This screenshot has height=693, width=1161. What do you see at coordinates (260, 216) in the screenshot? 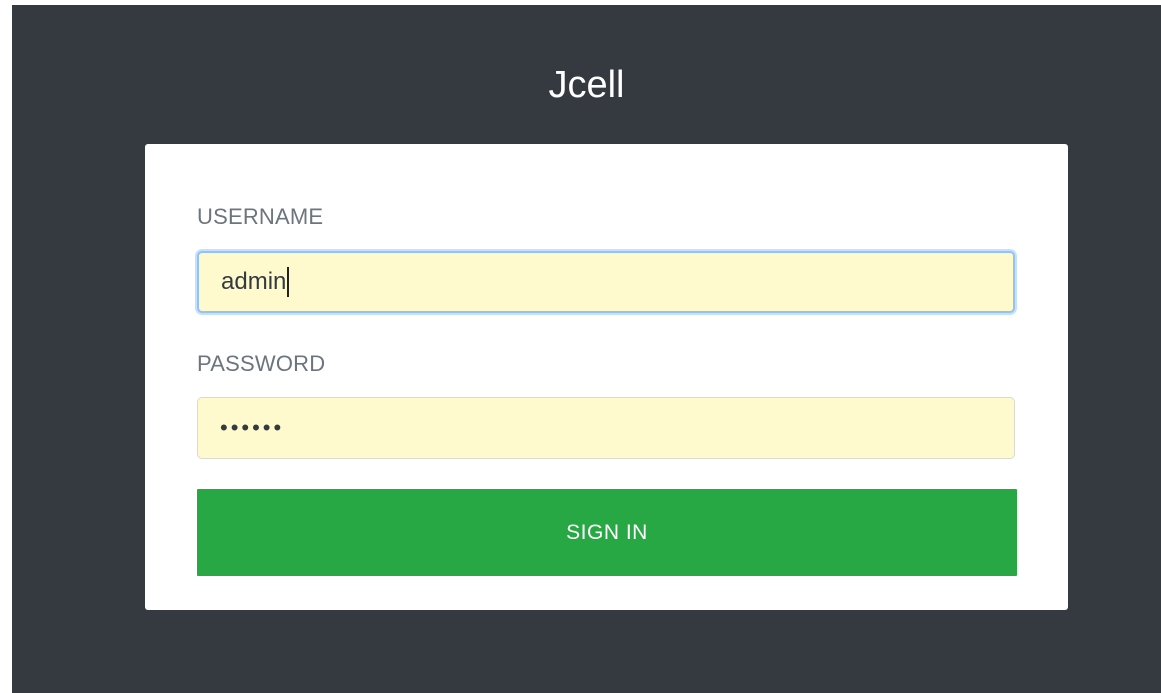
I see `username-label: USERNAME` at bounding box center [260, 216].